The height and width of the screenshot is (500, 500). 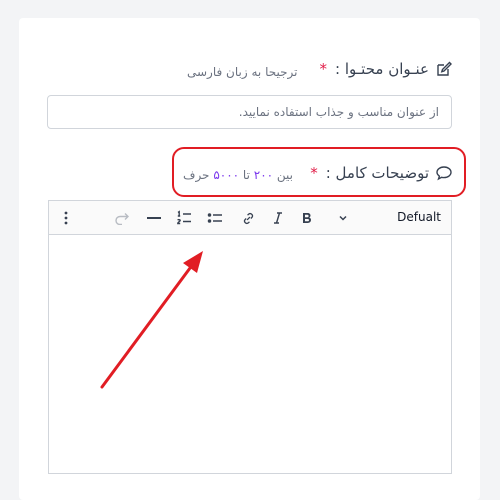 I want to click on edit-icon, so click(x=444, y=69).